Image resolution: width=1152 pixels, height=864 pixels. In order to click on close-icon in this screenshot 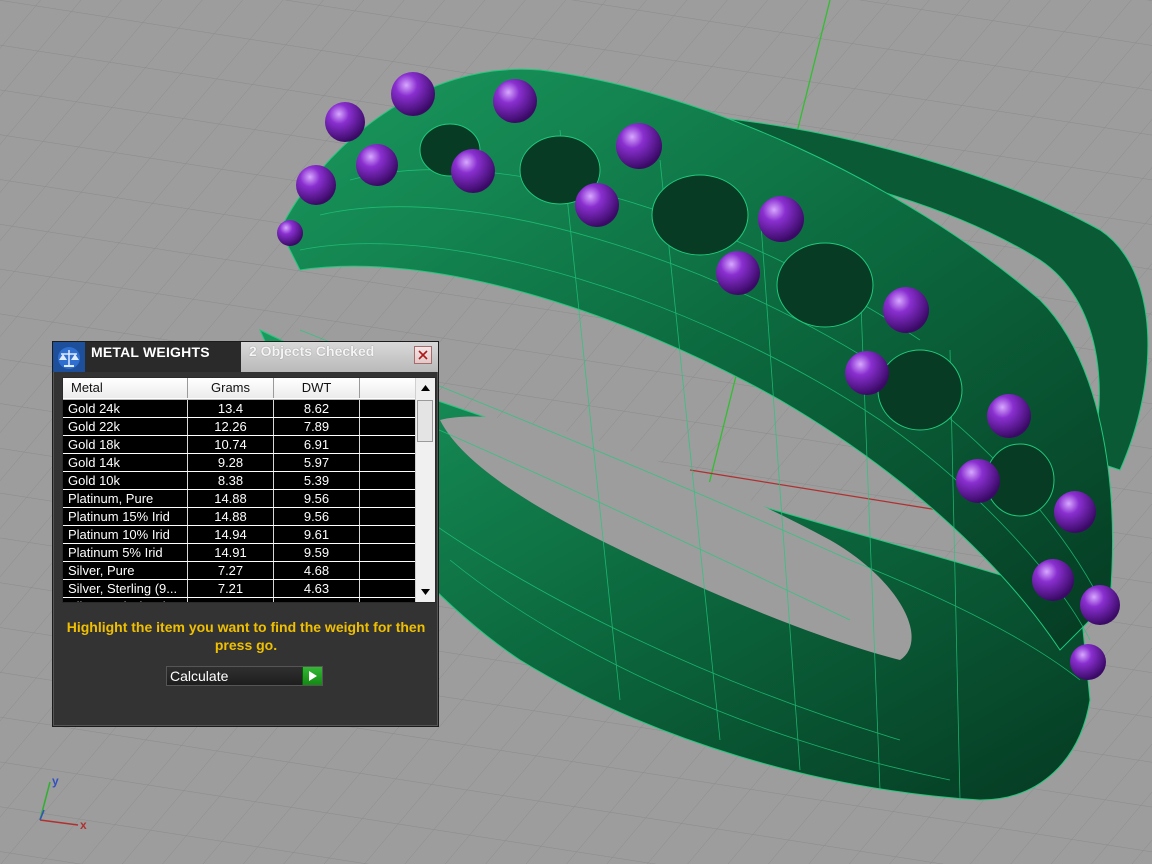, I will do `click(423, 355)`.